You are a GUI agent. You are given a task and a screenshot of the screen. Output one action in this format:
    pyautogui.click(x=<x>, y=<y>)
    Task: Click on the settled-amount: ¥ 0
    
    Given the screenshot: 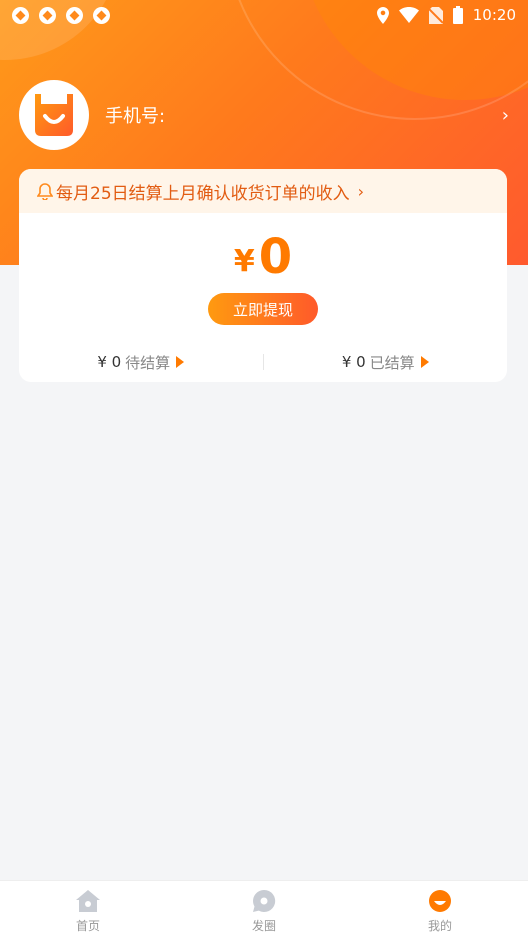 What is the action you would take?
    pyautogui.click(x=353, y=362)
    